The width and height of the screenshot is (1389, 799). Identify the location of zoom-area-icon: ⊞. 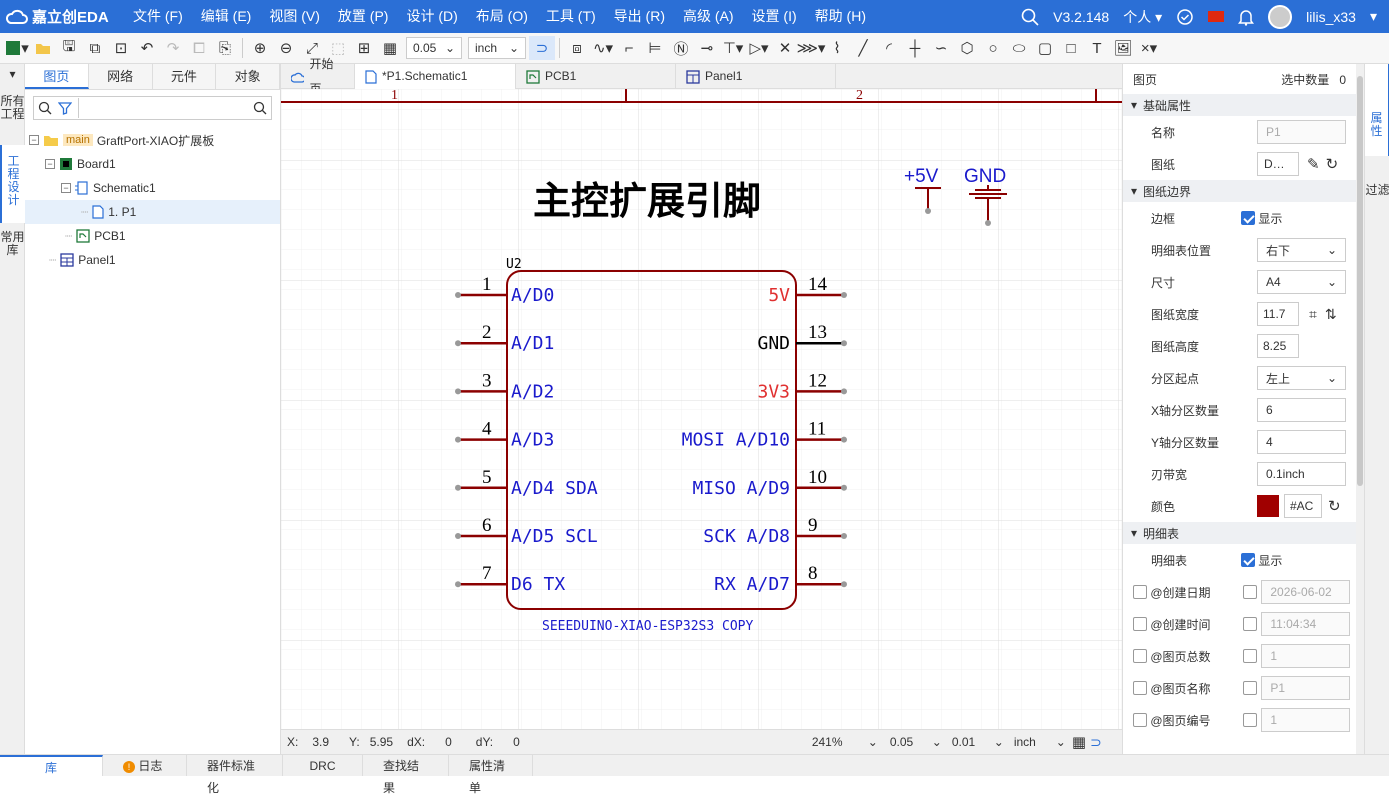
(364, 48).